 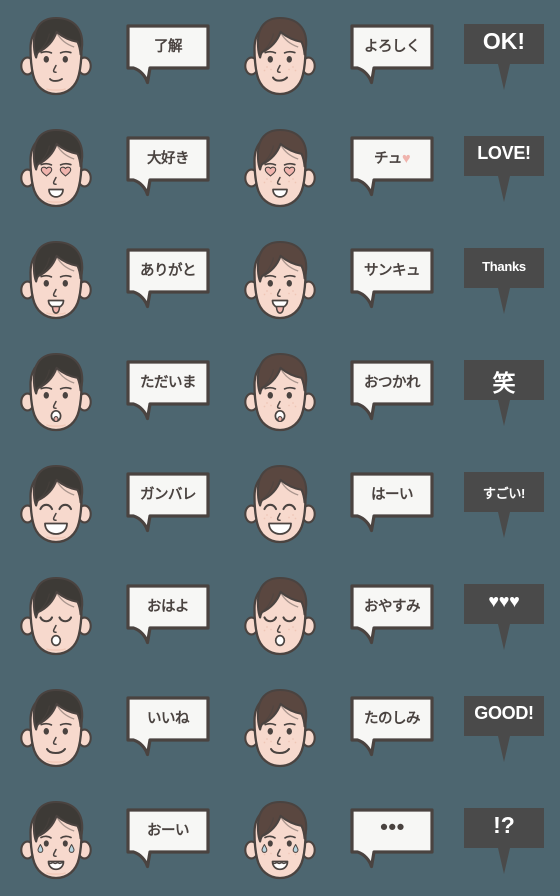 I want to click on face-sleepy-dark-hair-art, so click(x=56, y=616).